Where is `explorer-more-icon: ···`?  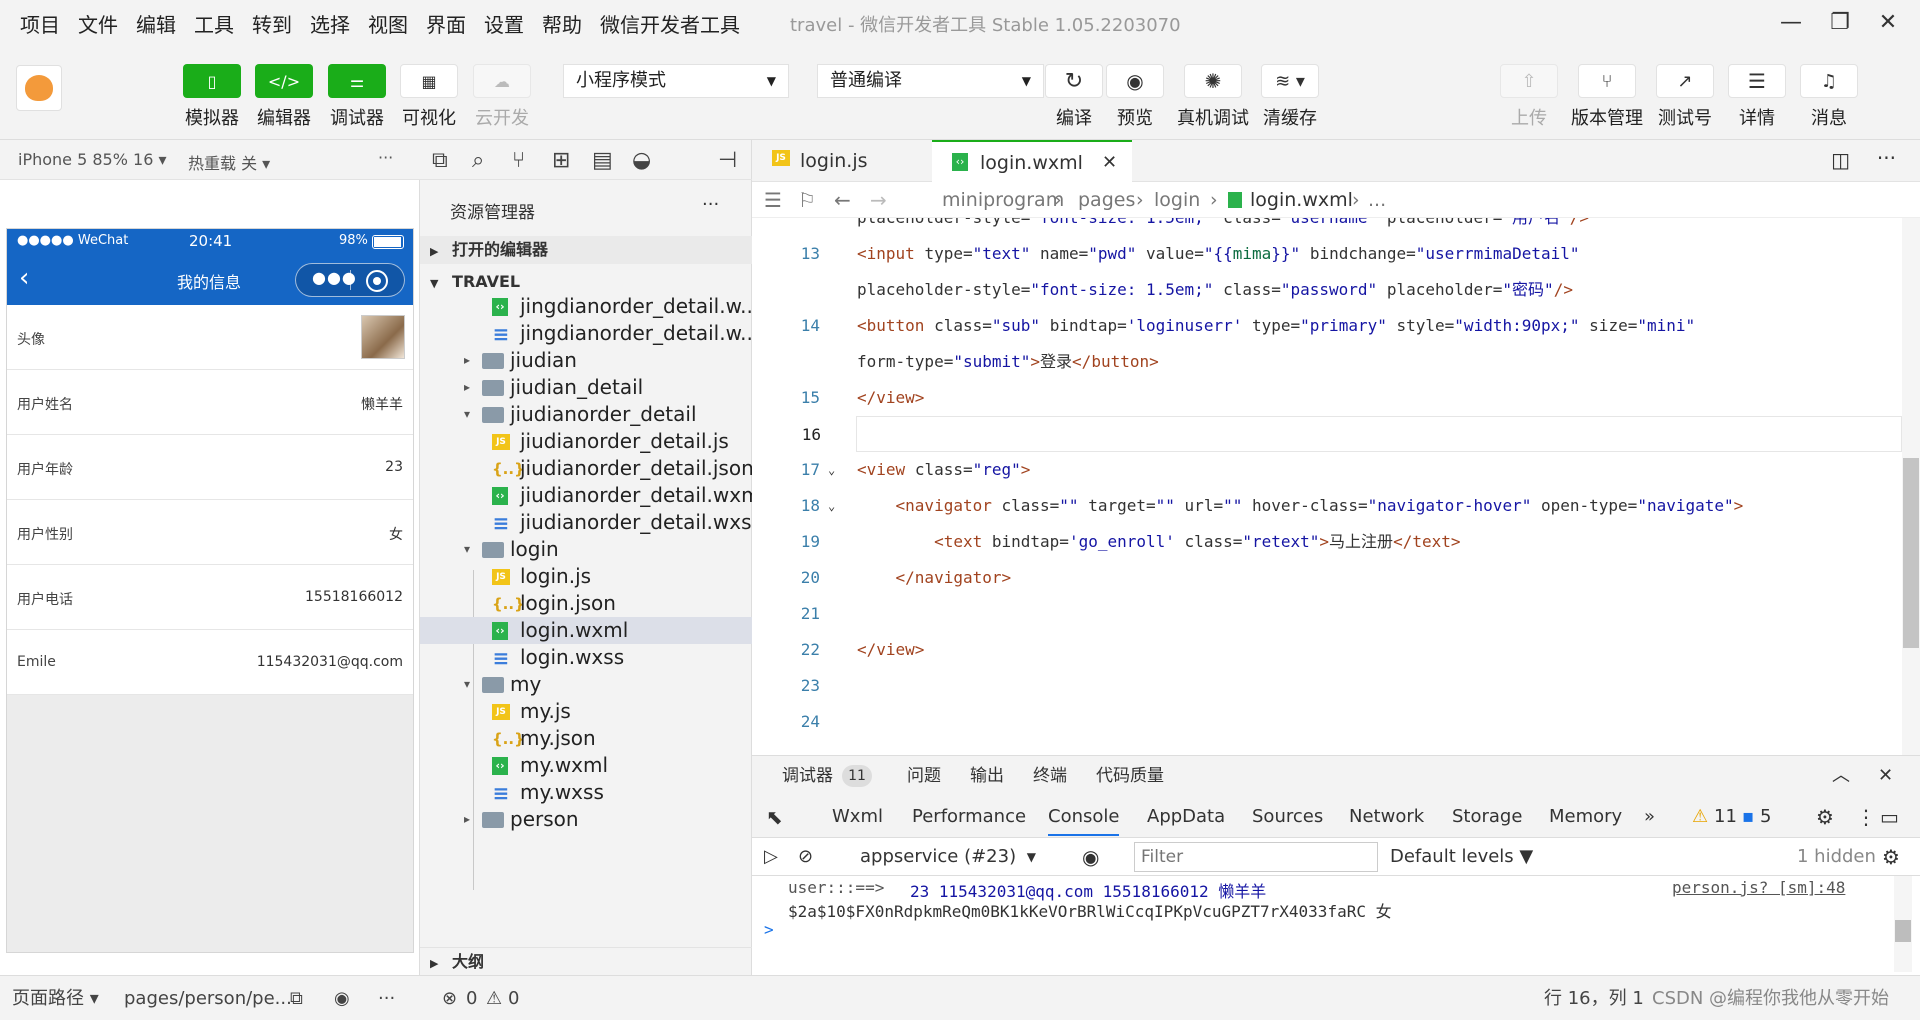
explorer-more-icon: ··· is located at coordinates (710, 204).